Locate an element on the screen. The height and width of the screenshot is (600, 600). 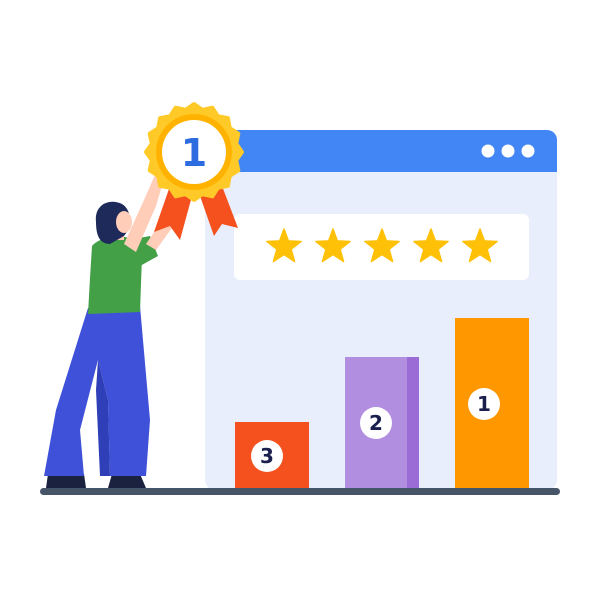
medal-rank: 1 is located at coordinates (194, 153).